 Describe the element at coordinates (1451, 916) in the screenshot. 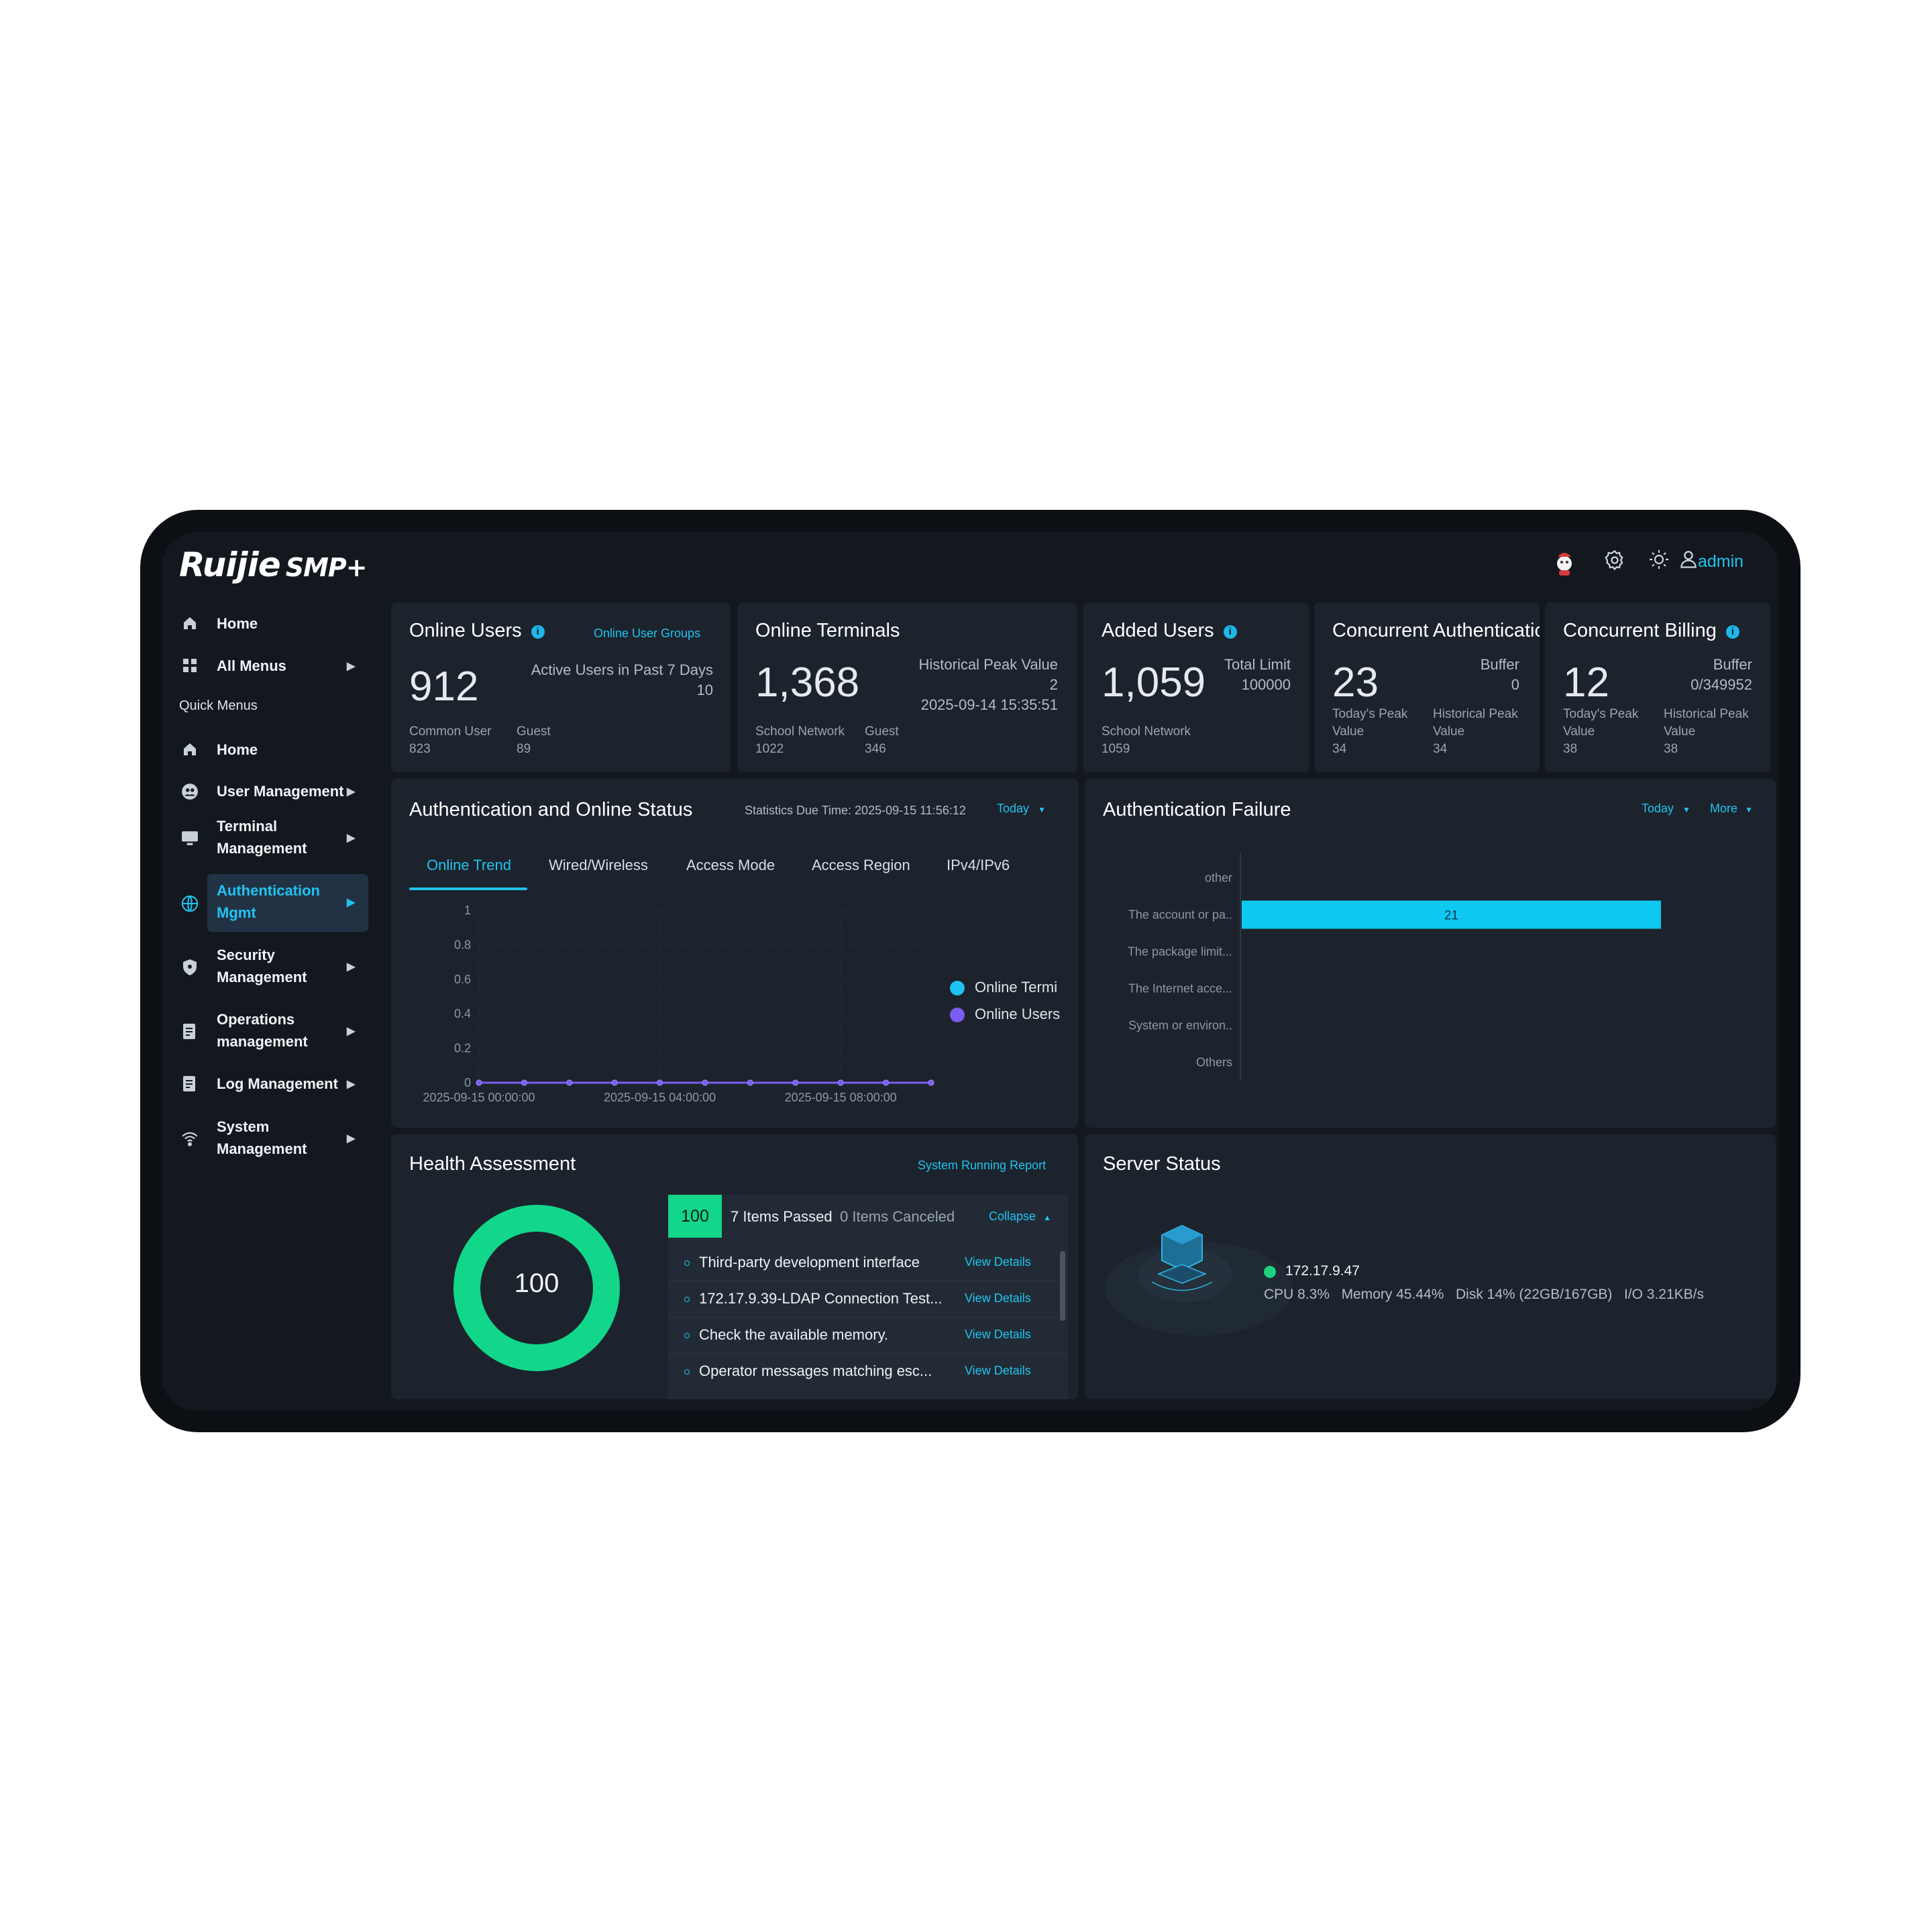

I see `bar-value-label: 21` at that location.